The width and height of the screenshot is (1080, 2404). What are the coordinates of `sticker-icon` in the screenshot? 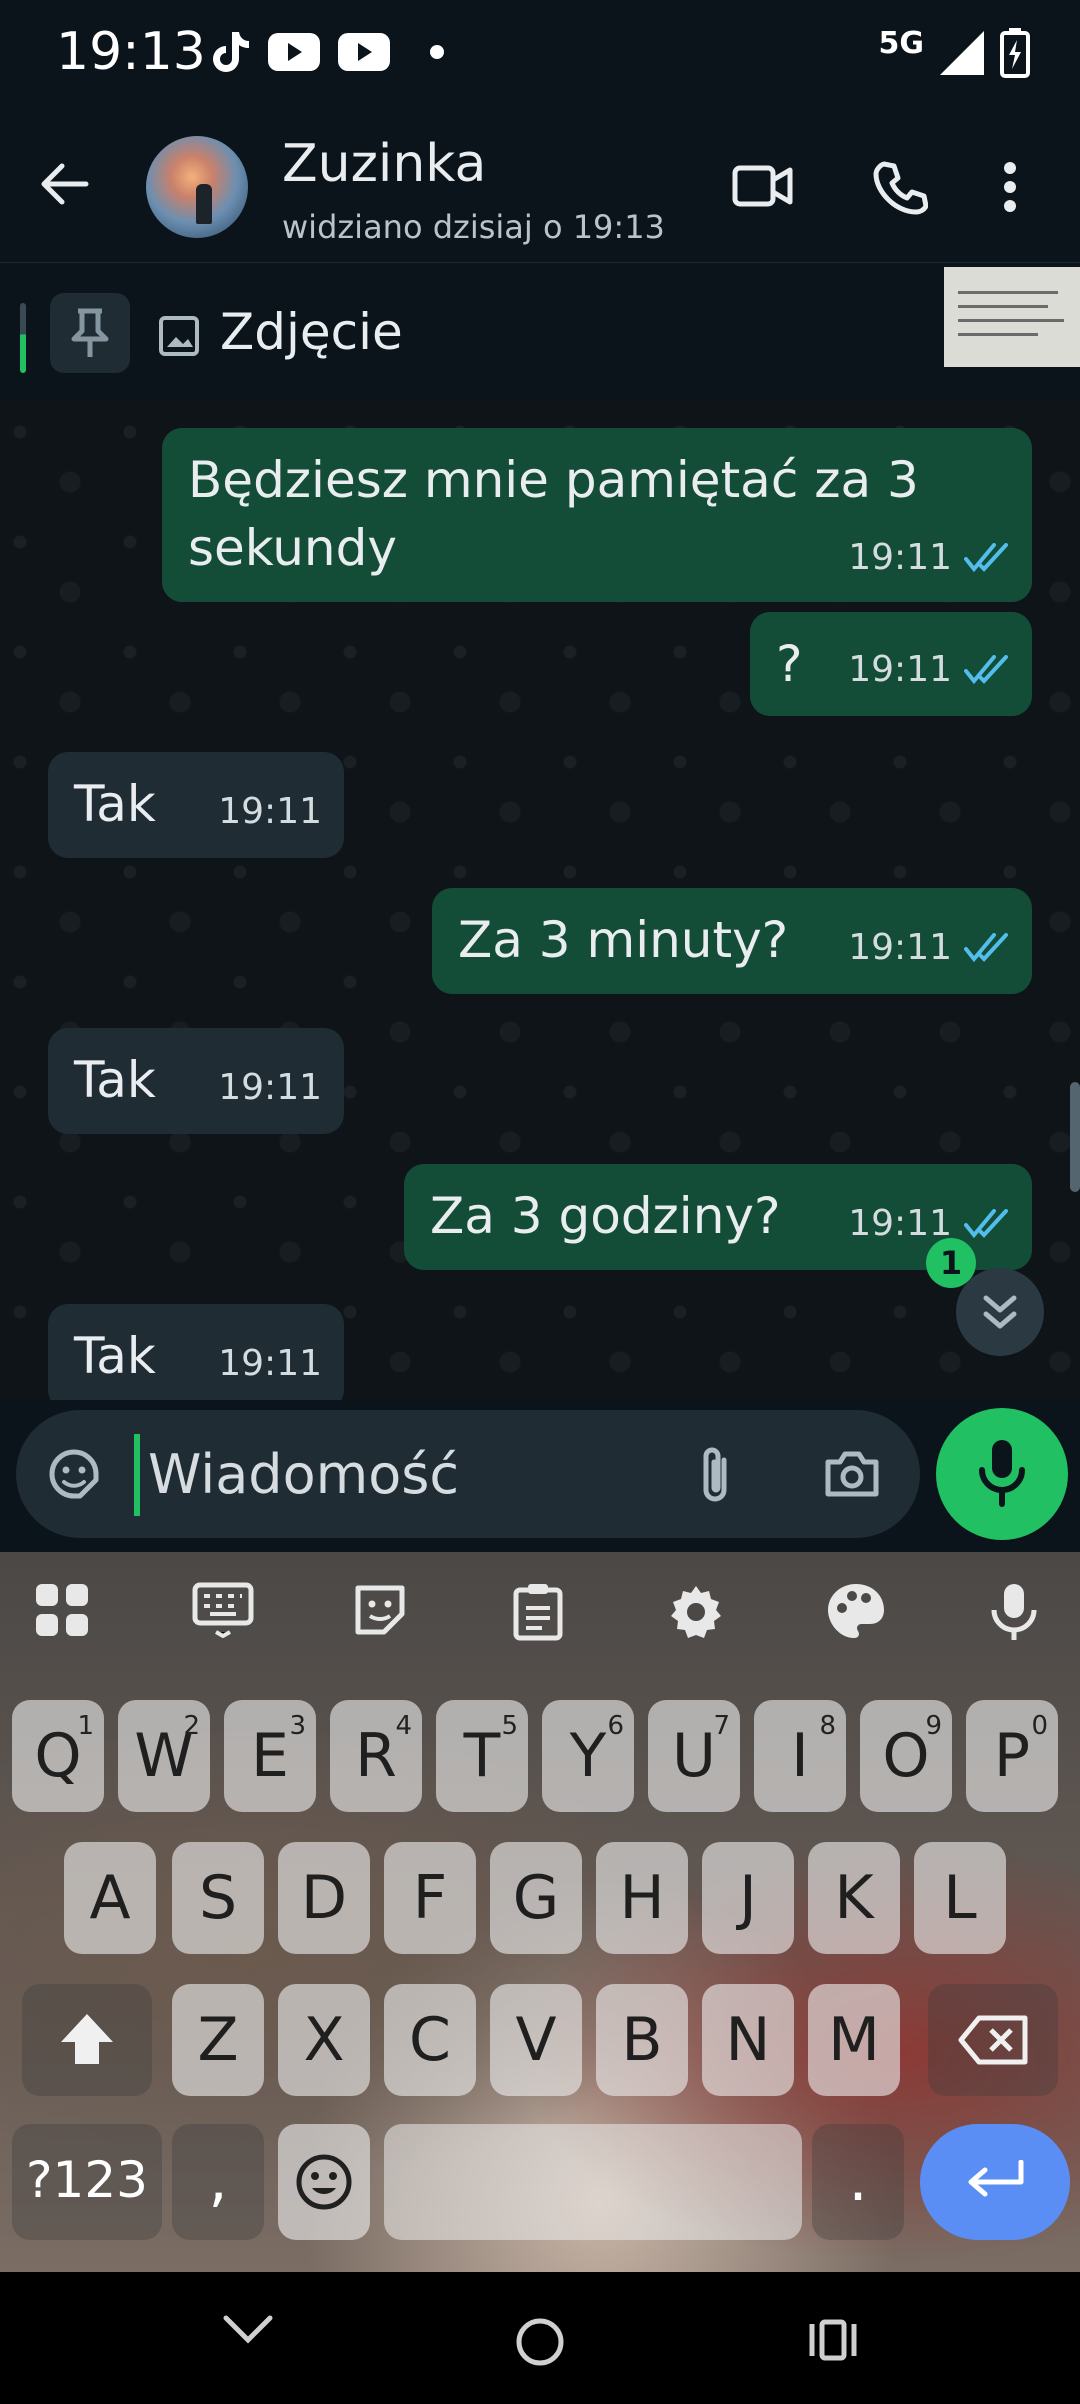 It's located at (380, 1610).